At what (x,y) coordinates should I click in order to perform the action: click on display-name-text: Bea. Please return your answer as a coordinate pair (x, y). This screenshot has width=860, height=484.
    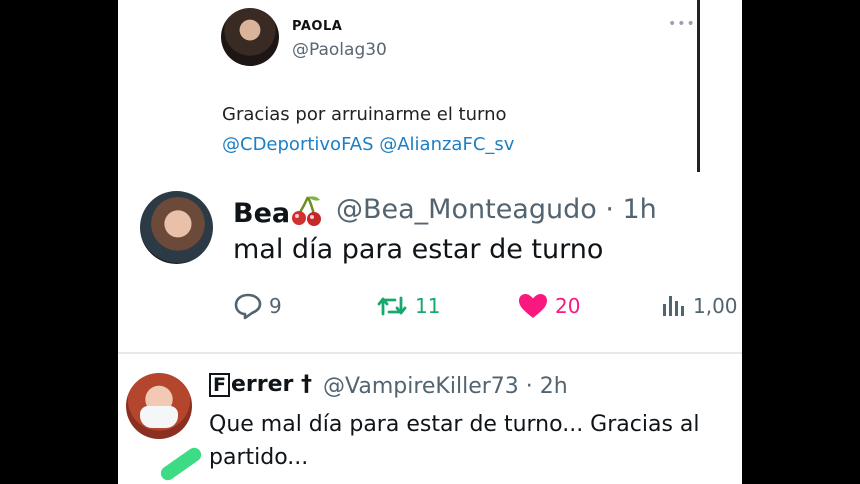
    Looking at the image, I should click on (262, 213).